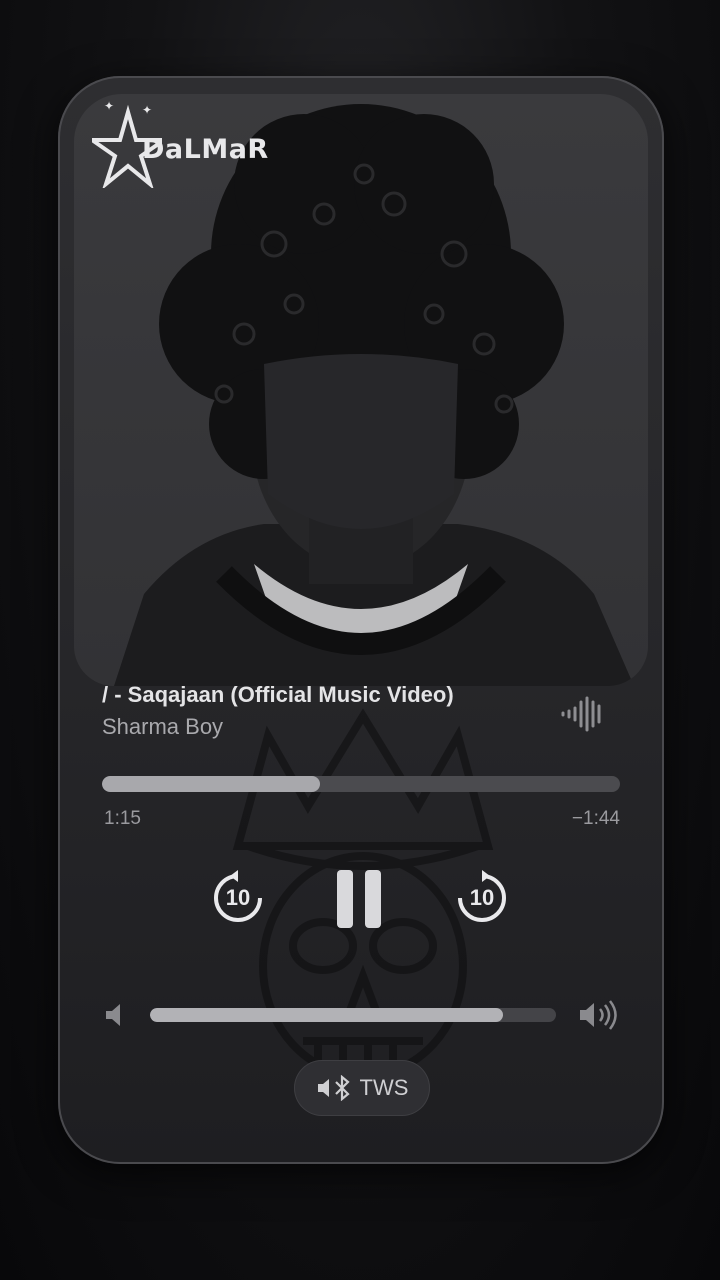 The width and height of the screenshot is (720, 1280). What do you see at coordinates (333, 1088) in the screenshot?
I see `bluetooth-speaker-icon` at bounding box center [333, 1088].